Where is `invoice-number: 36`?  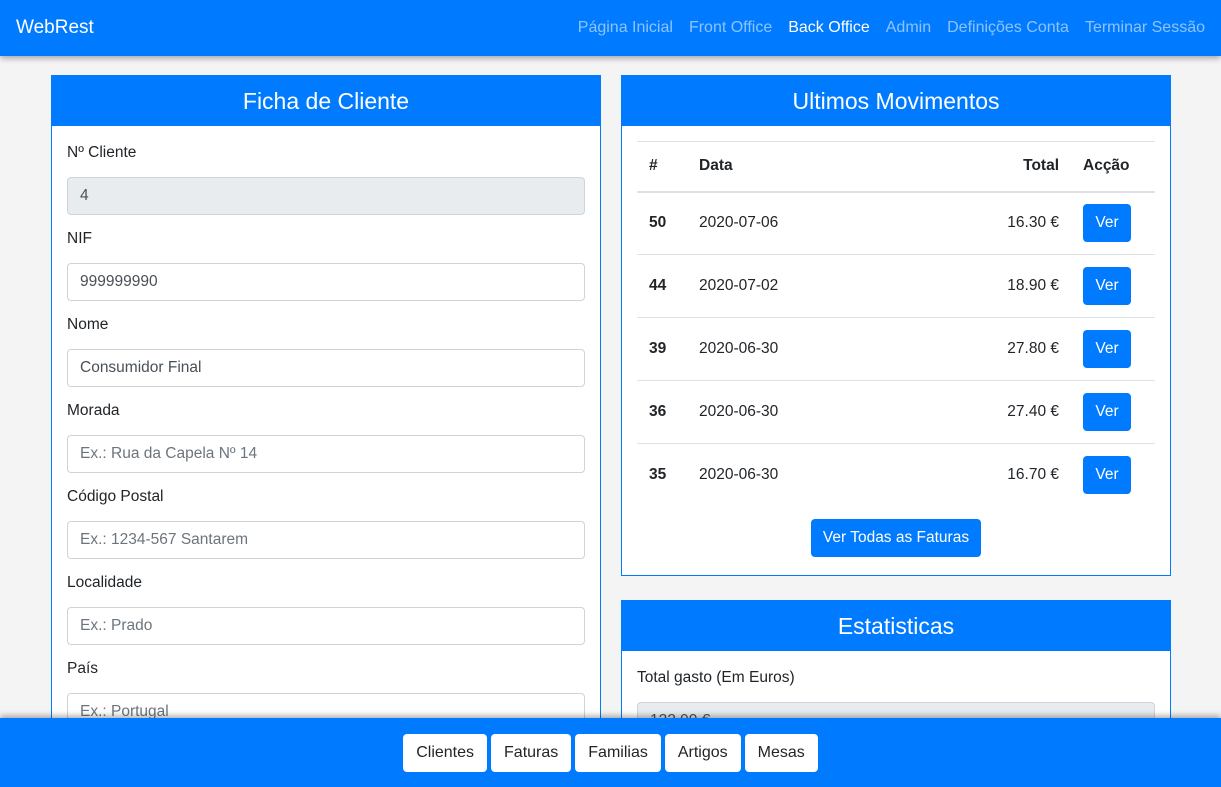
invoice-number: 36 is located at coordinates (662, 412).